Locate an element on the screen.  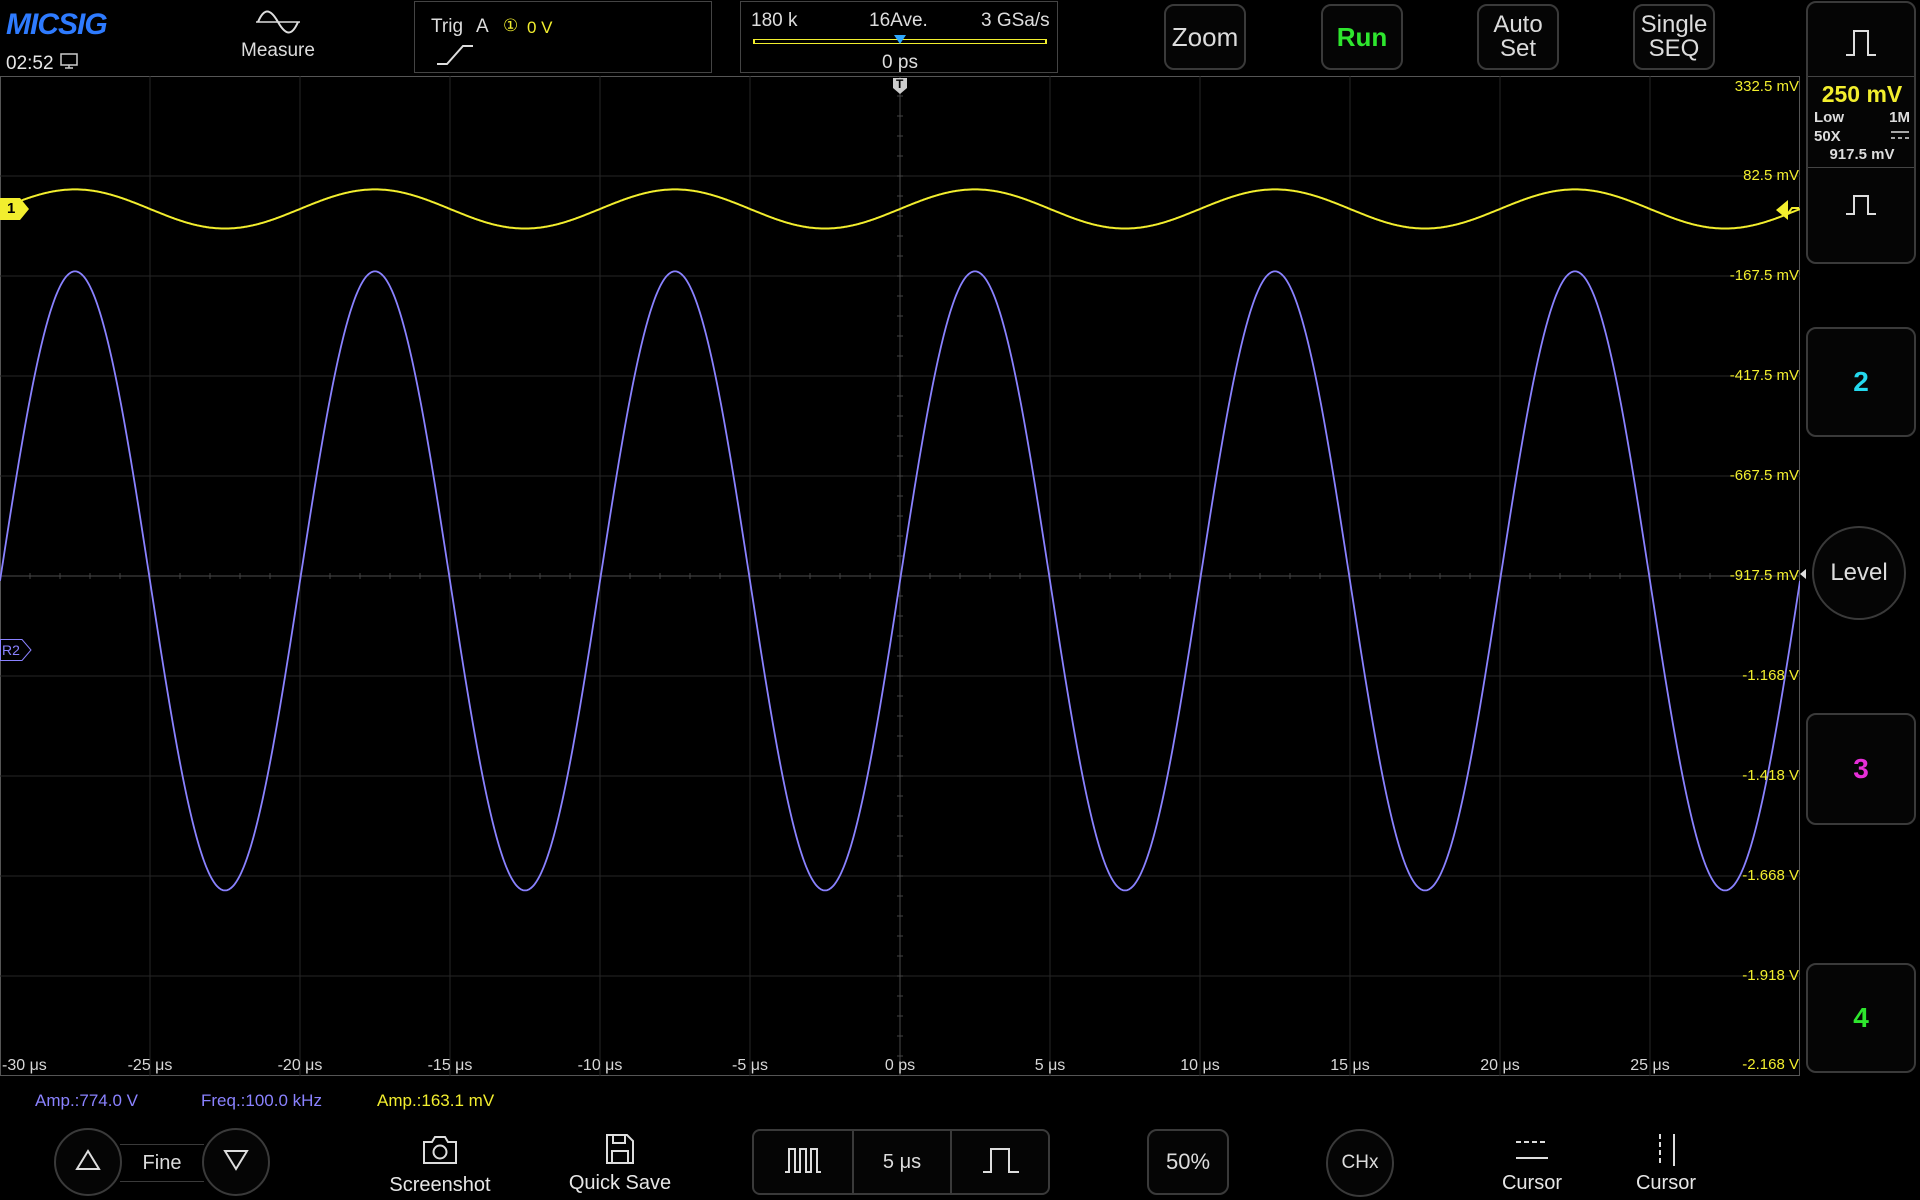
x-axis-label: -25 μs is located at coordinates (150, 1065).